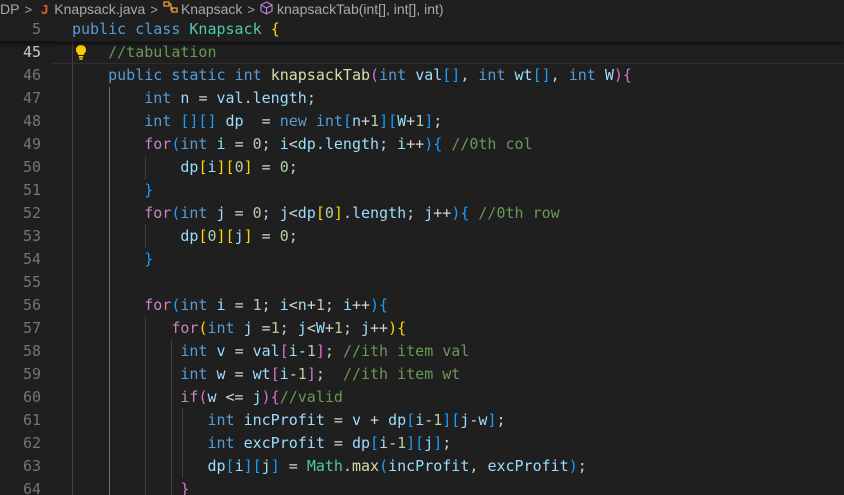  Describe the element at coordinates (31, 52) in the screenshot. I see `line-number: 45` at that location.